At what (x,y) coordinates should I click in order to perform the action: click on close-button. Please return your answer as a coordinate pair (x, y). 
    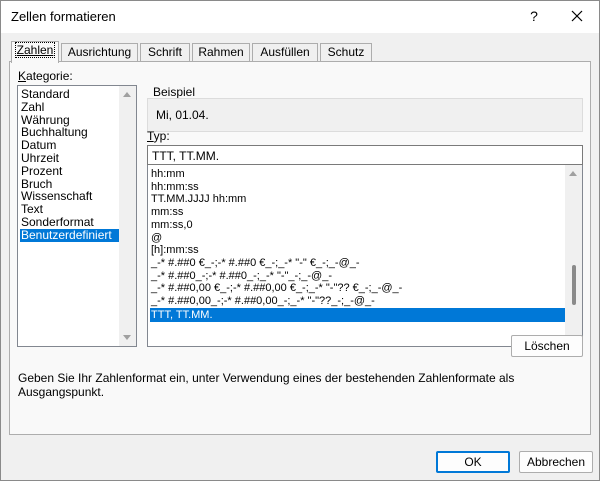
    Looking at the image, I should click on (577, 16).